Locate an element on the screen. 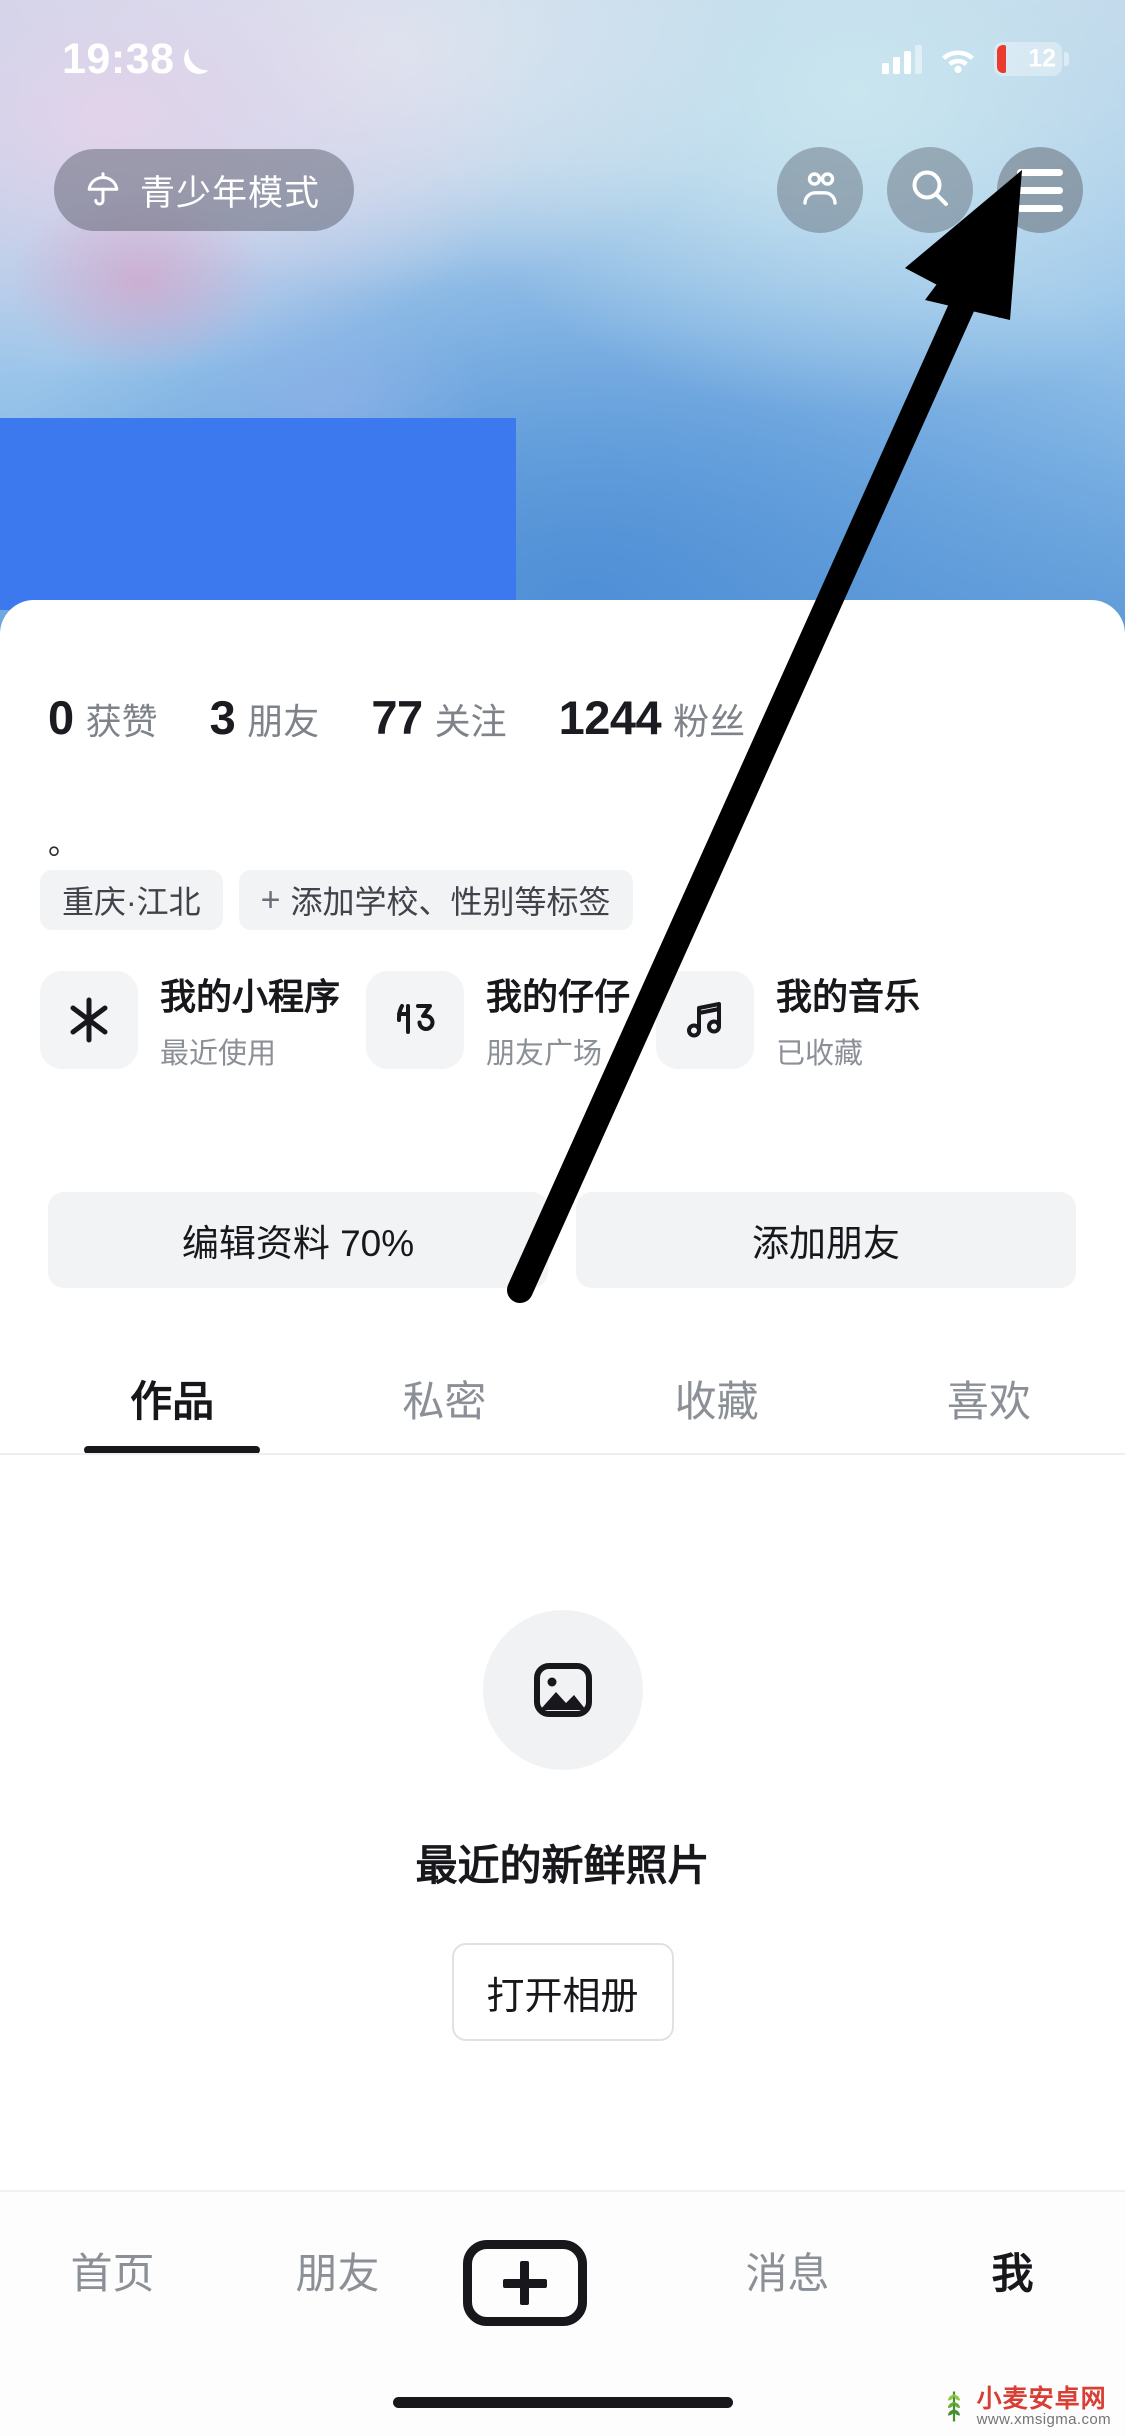 The width and height of the screenshot is (1125, 2436). home-indicator is located at coordinates (562, 2402).